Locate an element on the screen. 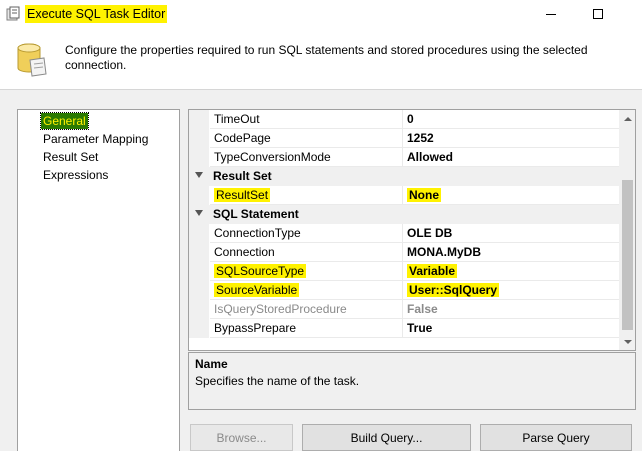 This screenshot has width=642, height=451. scroll-thumb is located at coordinates (627, 255).